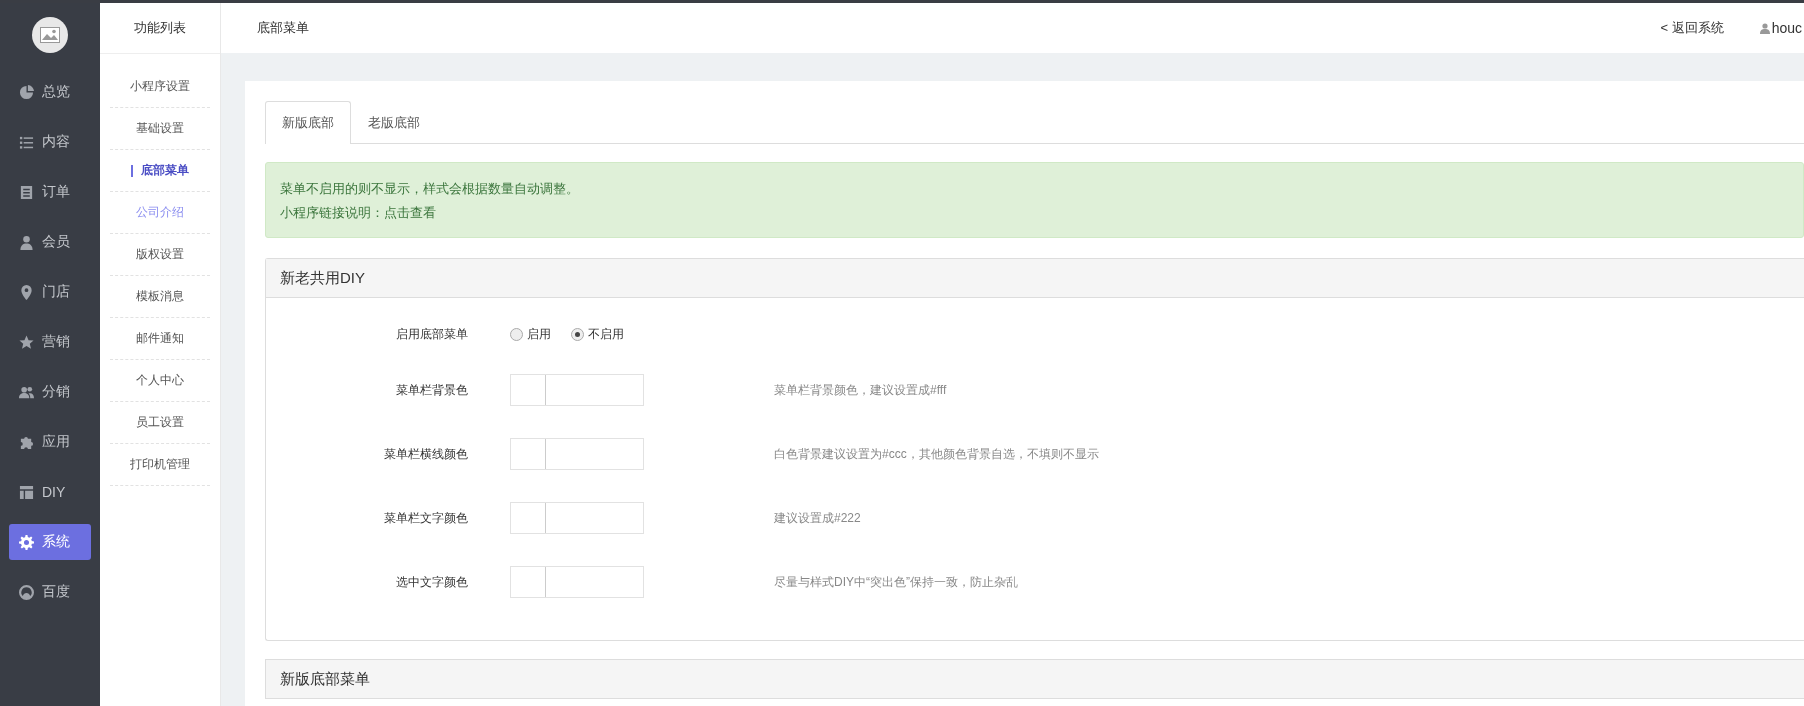 Image resolution: width=1804 pixels, height=706 pixels. I want to click on nav-item: 分销, so click(50, 392).